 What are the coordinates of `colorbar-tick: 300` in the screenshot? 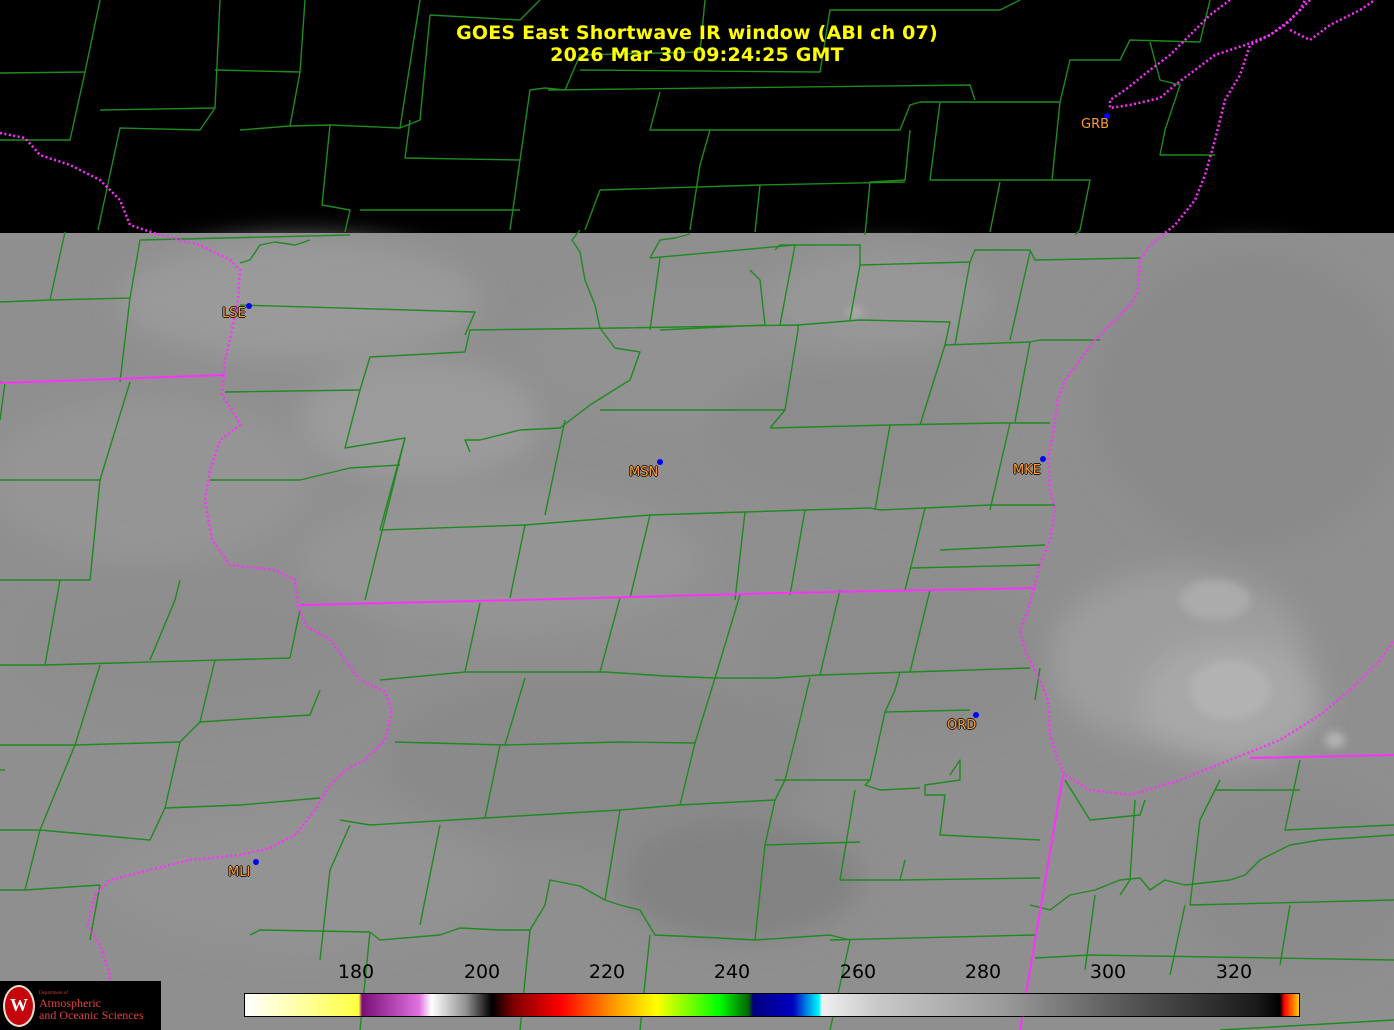 It's located at (1108, 972).